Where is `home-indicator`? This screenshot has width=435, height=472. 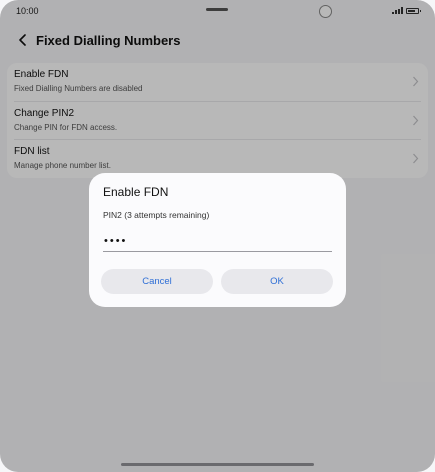
home-indicator is located at coordinates (217, 464).